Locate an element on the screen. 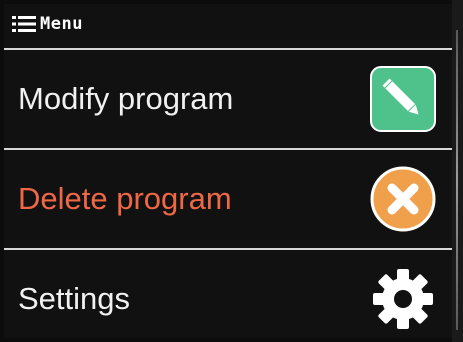 The image size is (463, 342). pencil-icon is located at coordinates (403, 99).